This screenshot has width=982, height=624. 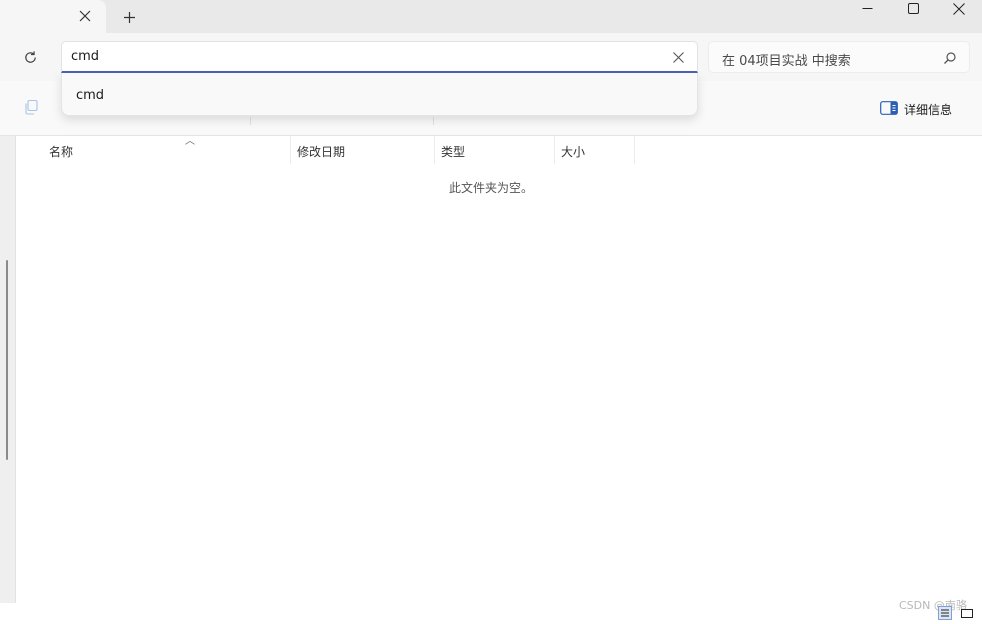 I want to click on details-label: 详细信息, so click(x=928, y=109).